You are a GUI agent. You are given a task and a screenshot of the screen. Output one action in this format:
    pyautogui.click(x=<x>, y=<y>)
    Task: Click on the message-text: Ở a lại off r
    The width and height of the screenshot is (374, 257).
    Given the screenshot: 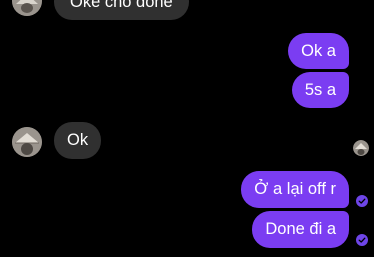 What is the action you would take?
    pyautogui.click(x=295, y=189)
    